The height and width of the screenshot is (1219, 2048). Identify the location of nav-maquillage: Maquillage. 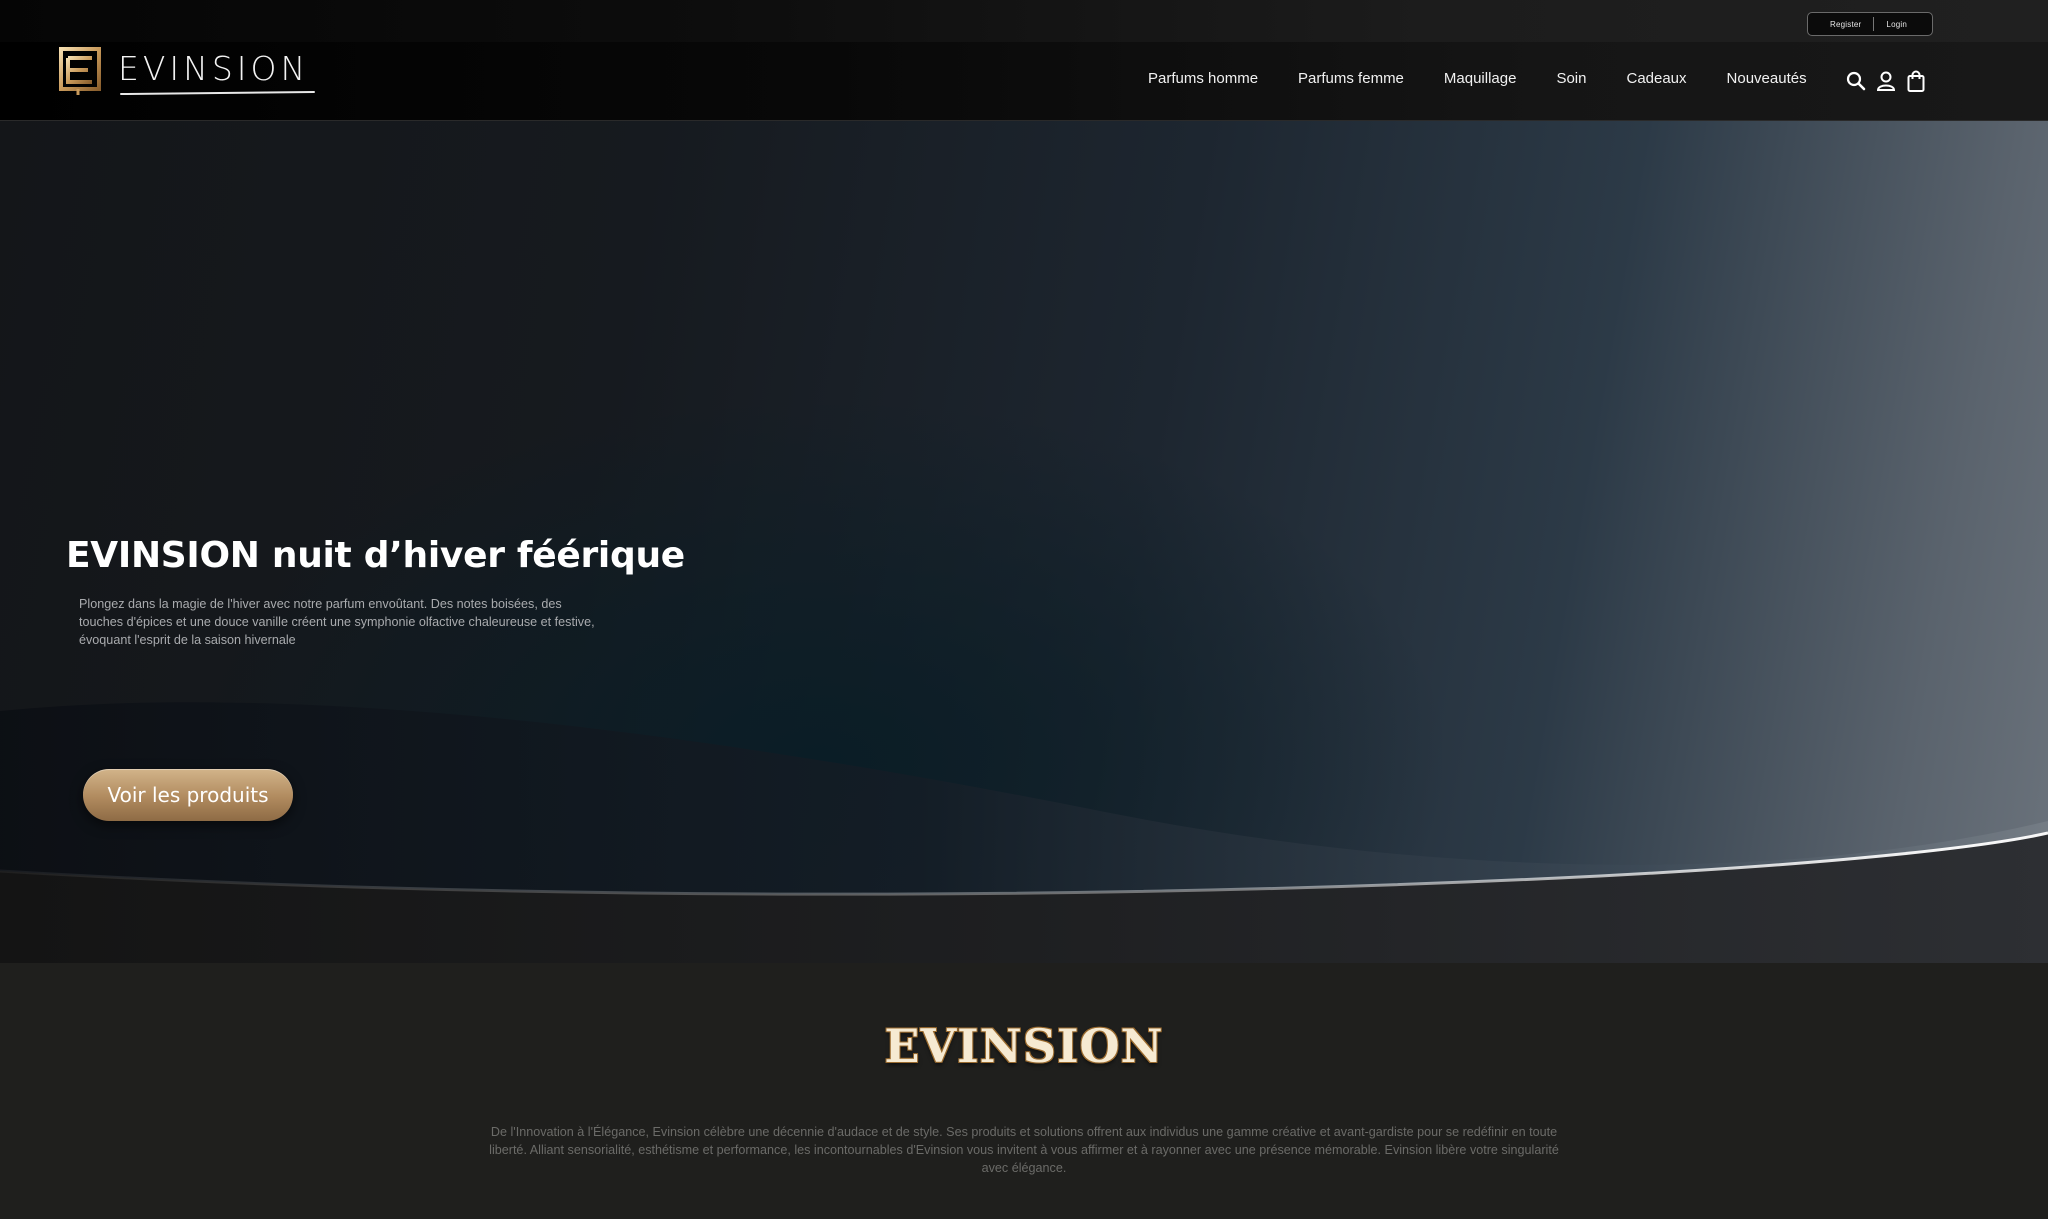
(1480, 78).